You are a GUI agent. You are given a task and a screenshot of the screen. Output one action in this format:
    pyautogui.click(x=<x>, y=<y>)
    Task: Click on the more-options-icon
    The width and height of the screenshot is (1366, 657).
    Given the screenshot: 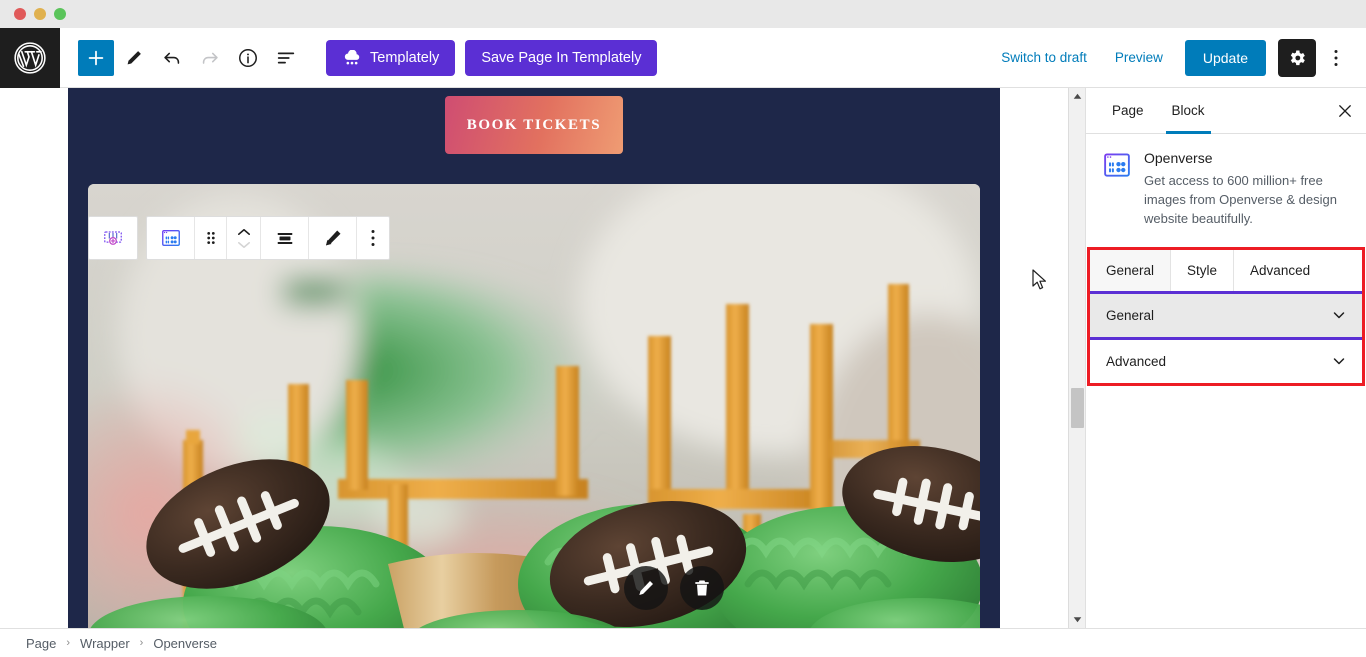 What is the action you would take?
    pyautogui.click(x=373, y=238)
    